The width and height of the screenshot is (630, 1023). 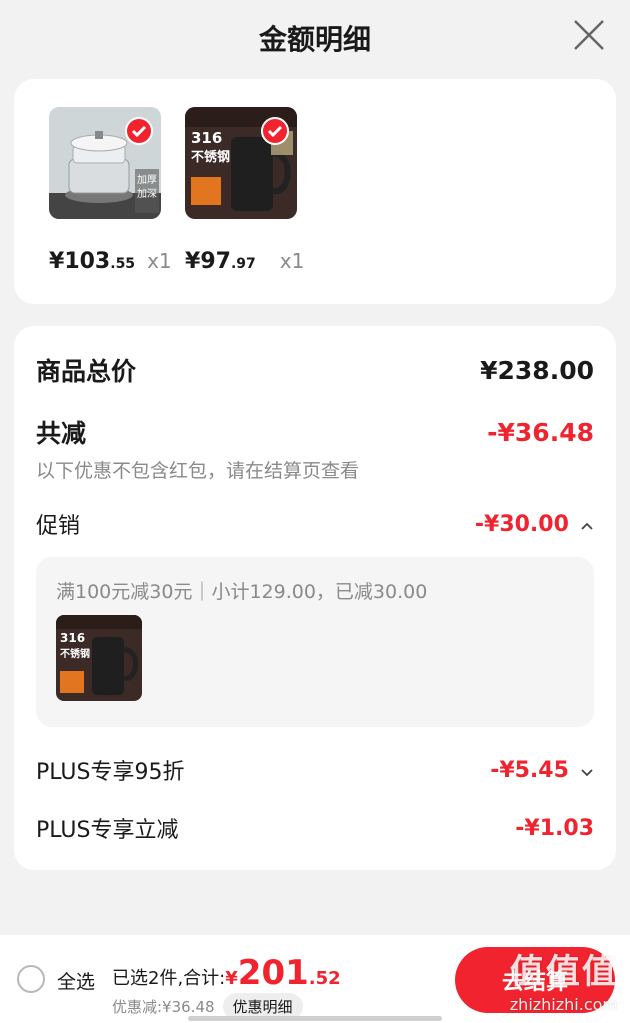 I want to click on product-item: 316 不锈钢 ¥ 97 .97 x1, so click(x=244, y=190).